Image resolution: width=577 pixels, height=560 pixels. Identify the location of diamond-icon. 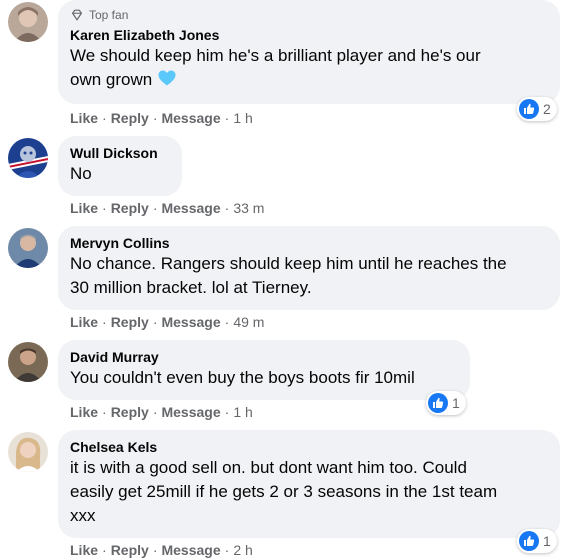
(77, 15).